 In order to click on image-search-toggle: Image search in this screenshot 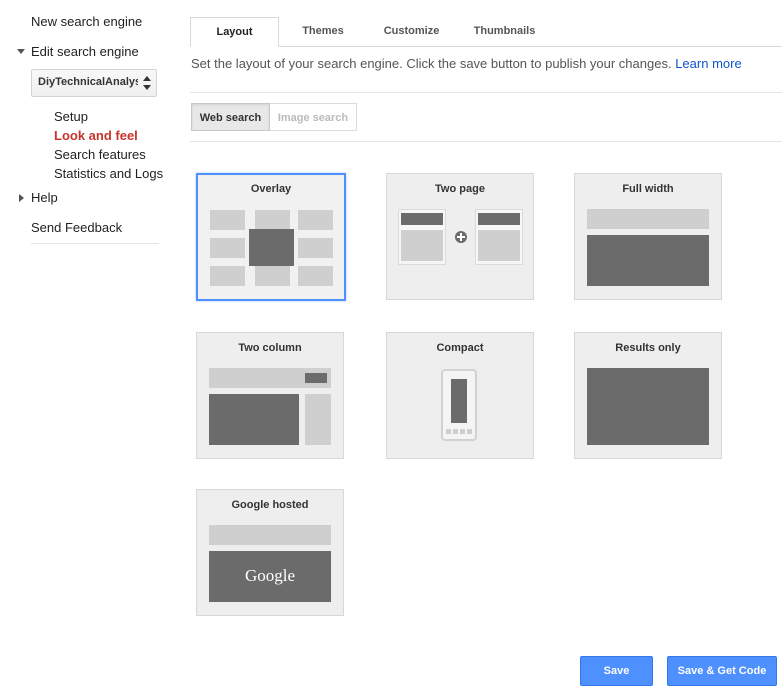, I will do `click(313, 117)`.